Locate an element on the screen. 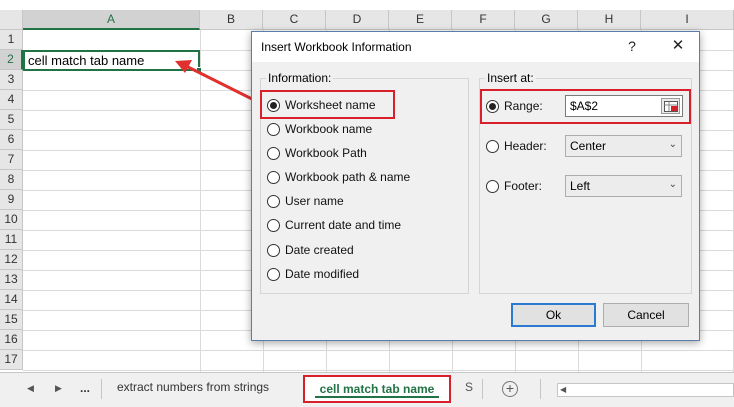  option-current-date-time: Current date and time is located at coordinates (334, 225).